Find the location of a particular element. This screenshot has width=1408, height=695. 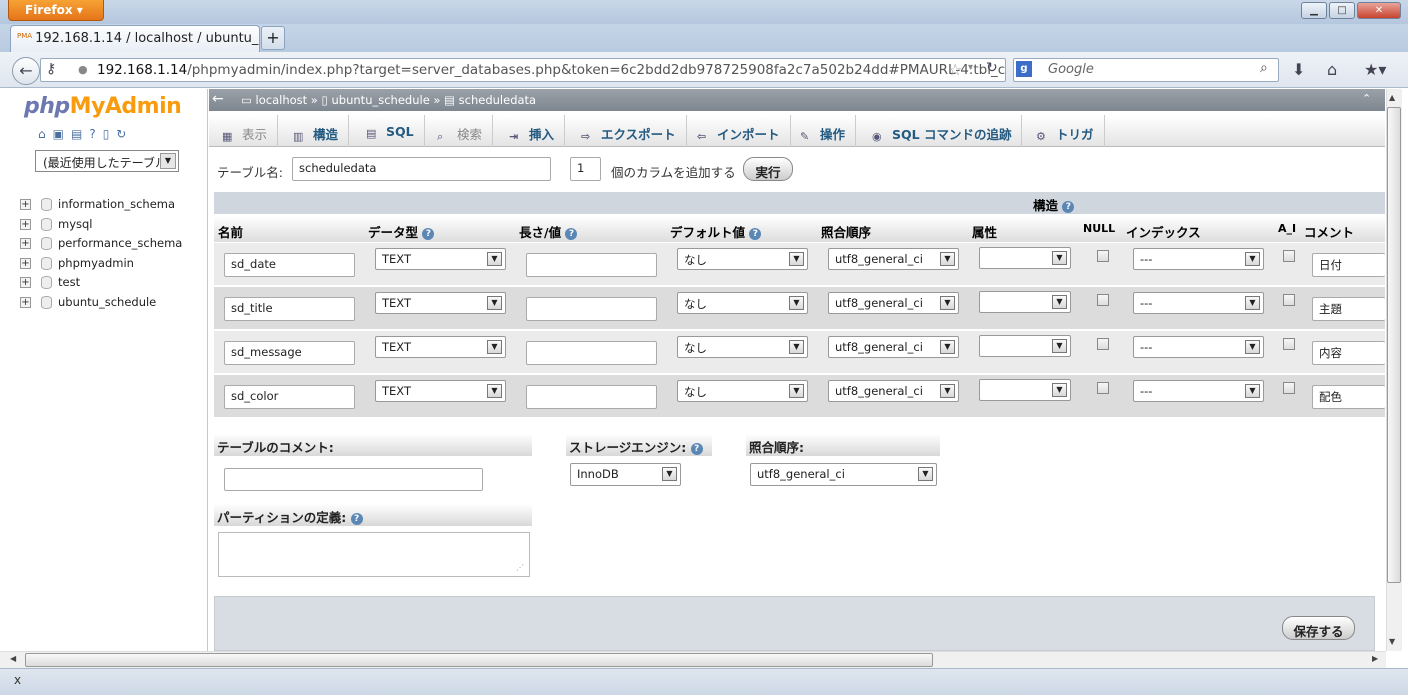

tab-operations: ✎ 操作 is located at coordinates (823, 131).